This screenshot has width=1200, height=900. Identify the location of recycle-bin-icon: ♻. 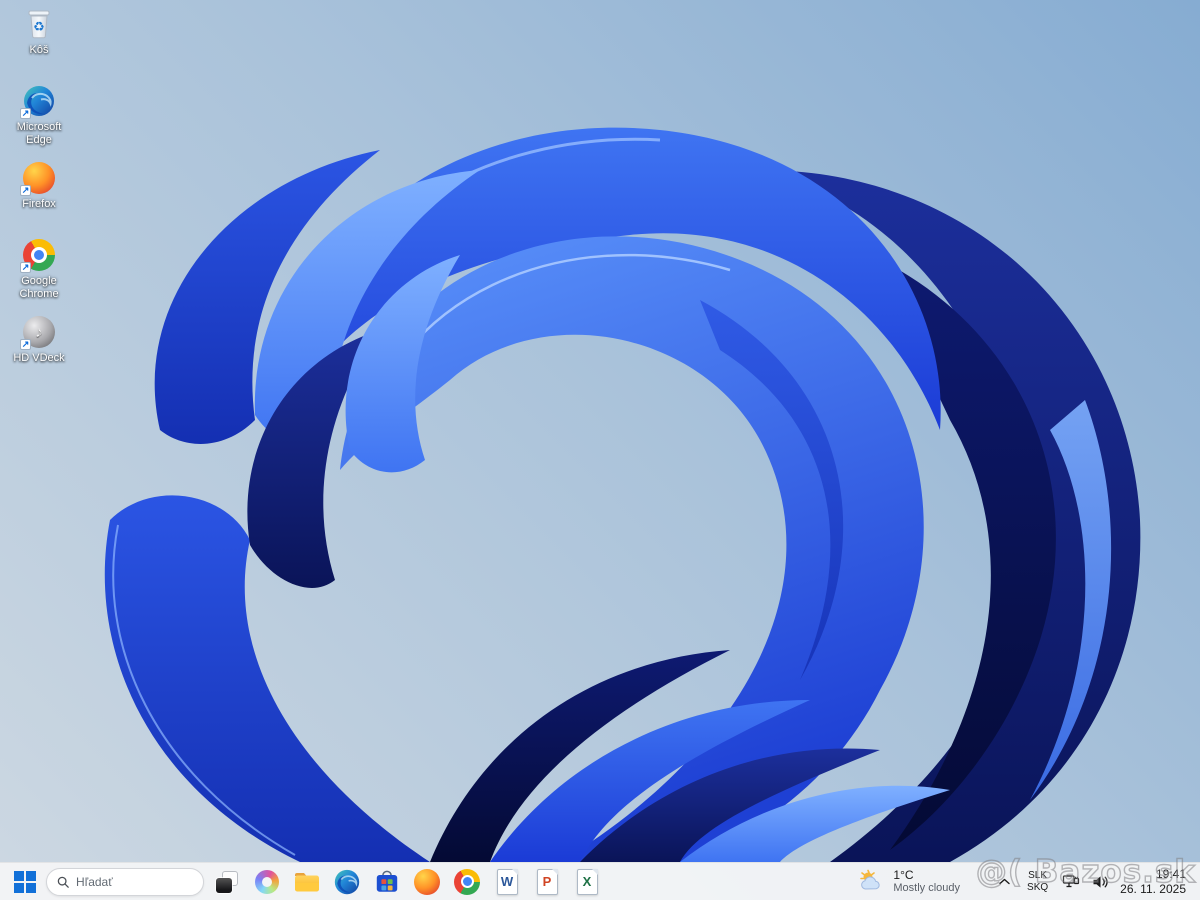
(39, 24).